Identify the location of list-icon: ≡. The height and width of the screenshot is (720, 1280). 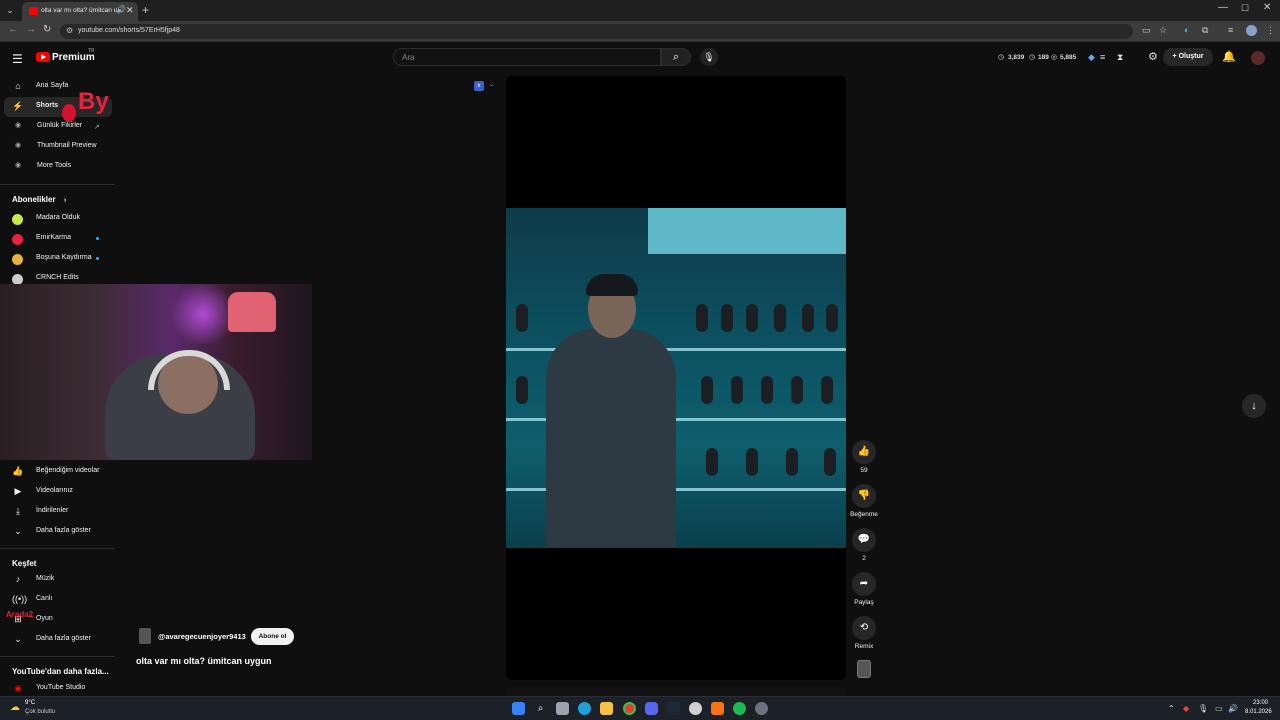
(1102, 57).